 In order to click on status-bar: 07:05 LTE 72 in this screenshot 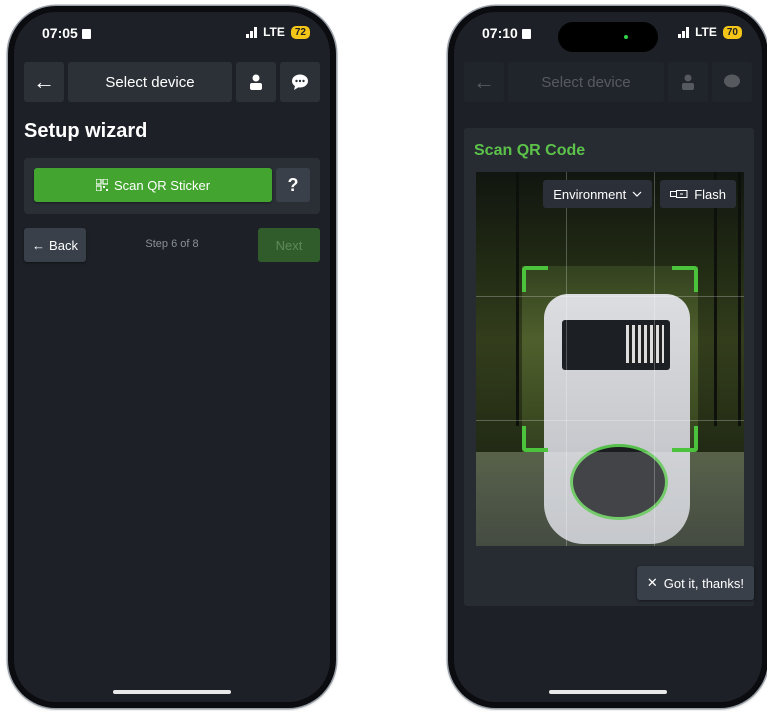, I will do `click(172, 35)`.